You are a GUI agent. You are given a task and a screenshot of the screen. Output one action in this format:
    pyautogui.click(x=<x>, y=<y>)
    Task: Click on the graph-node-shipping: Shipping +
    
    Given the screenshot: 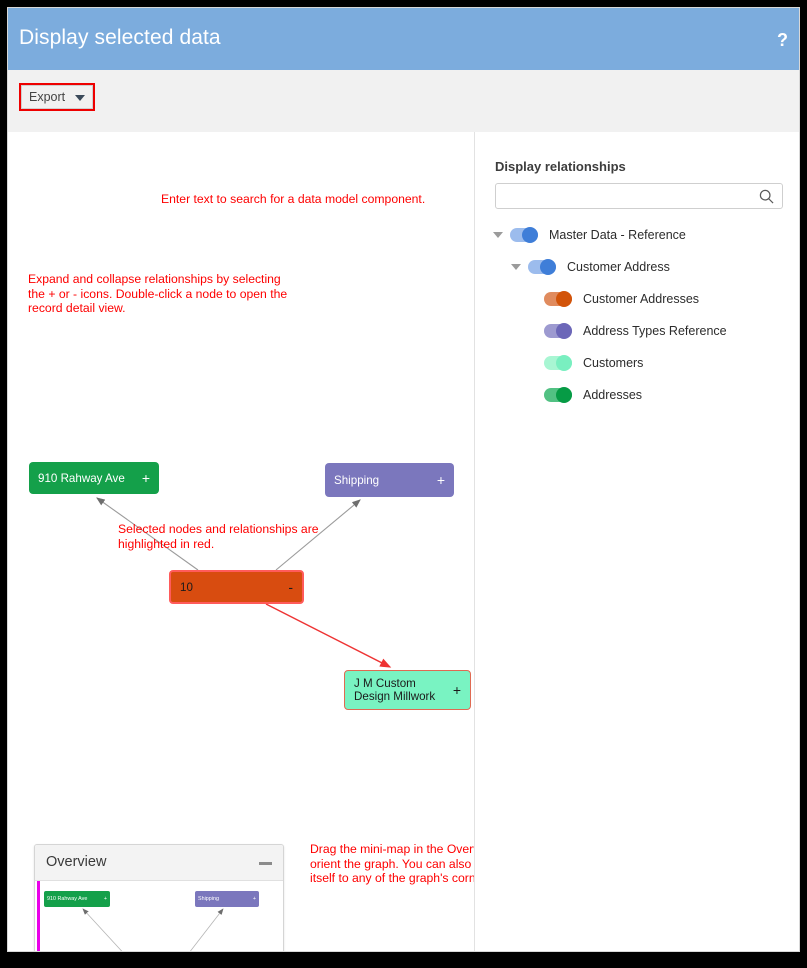 What is the action you would take?
    pyautogui.click(x=389, y=480)
    